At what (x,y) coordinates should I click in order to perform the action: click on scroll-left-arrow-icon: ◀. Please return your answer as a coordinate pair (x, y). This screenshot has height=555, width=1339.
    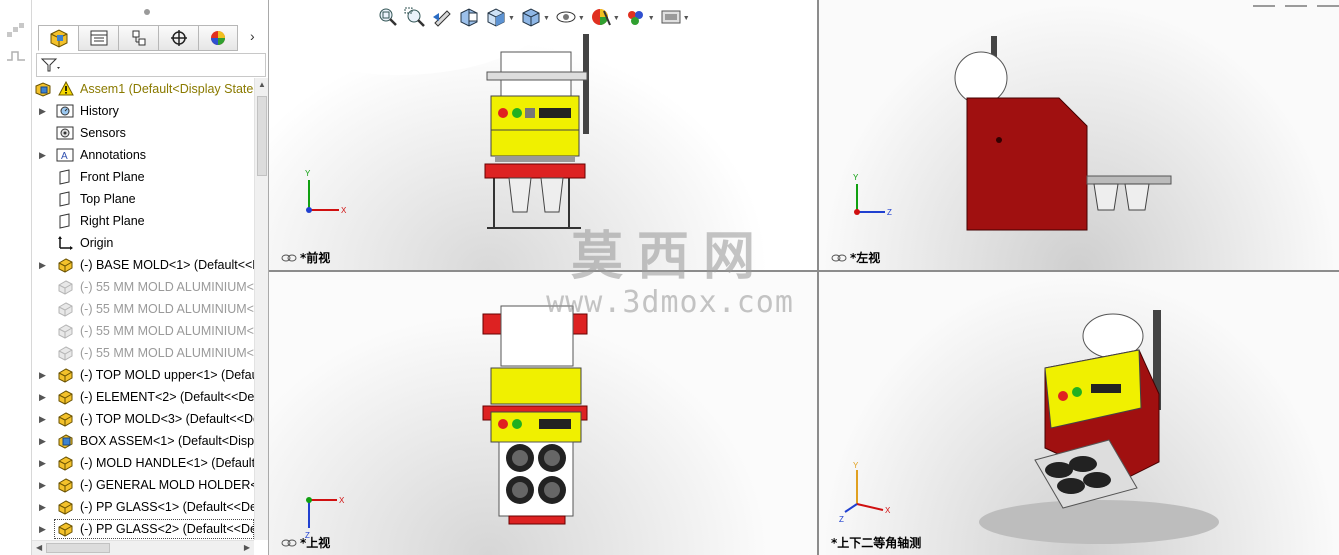
    Looking at the image, I should click on (39, 547).